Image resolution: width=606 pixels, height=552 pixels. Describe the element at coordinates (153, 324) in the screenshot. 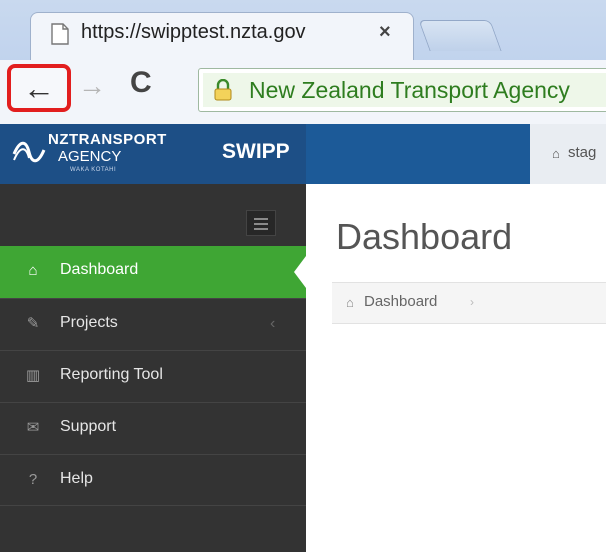

I see `sidebar-item-projects: ✎ Projects ‹` at that location.